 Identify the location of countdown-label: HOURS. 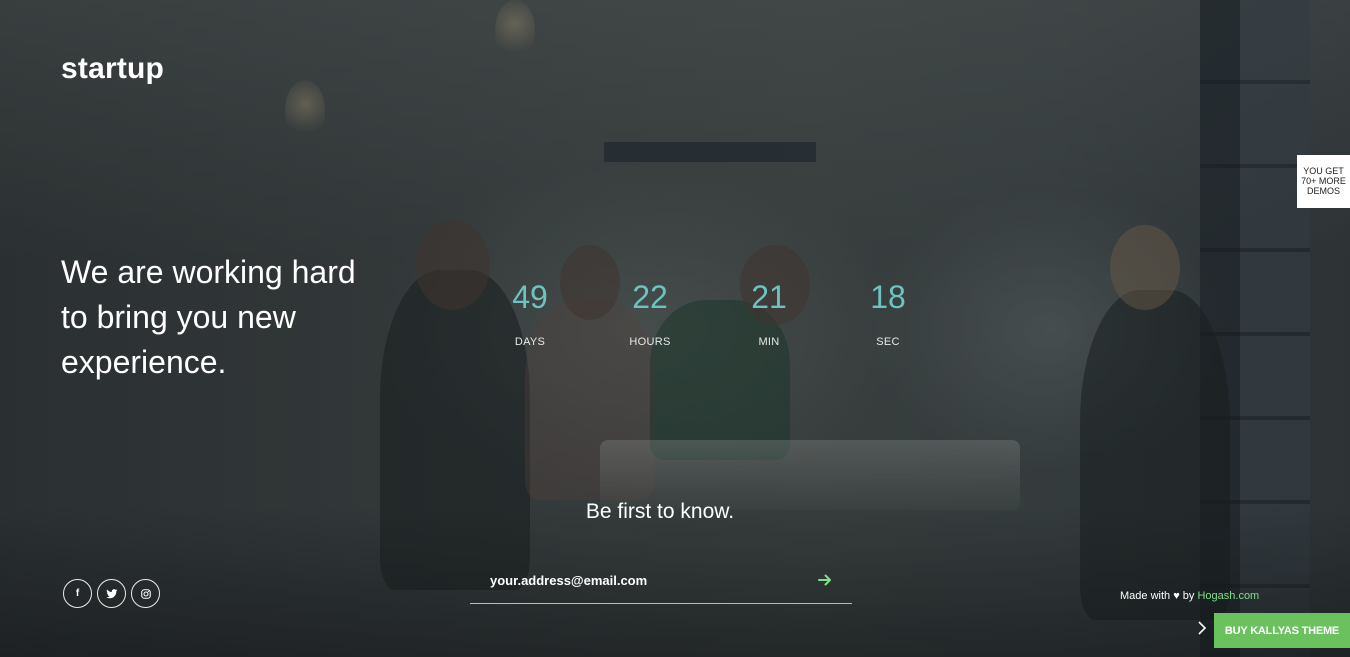
(650, 342).